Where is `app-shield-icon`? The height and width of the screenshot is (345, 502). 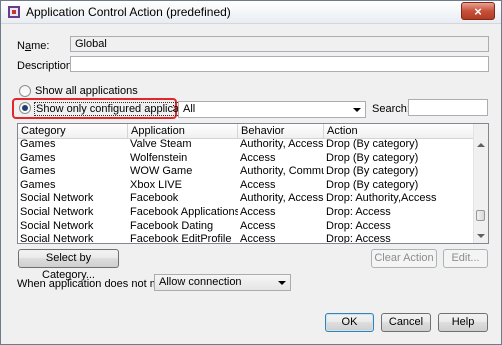
app-shield-icon is located at coordinates (14, 12).